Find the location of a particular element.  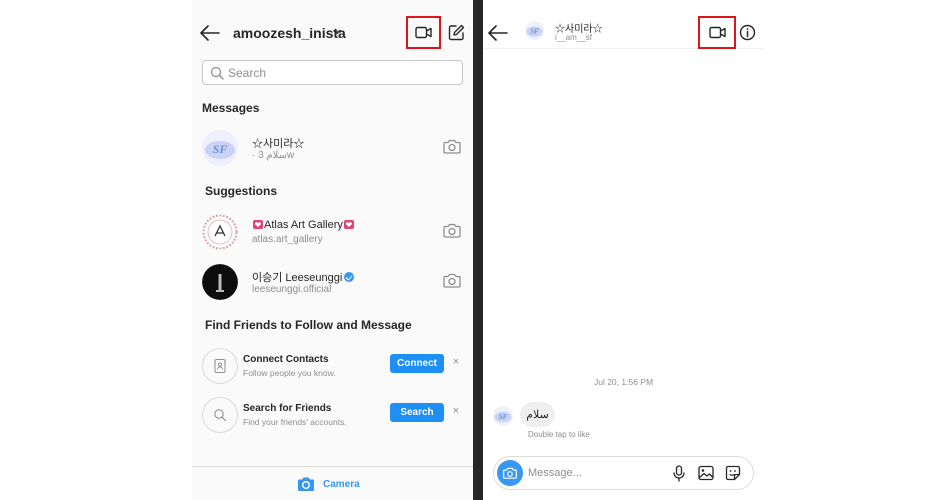

inbox-header: amoozesh_inista is located at coordinates (332, 32).